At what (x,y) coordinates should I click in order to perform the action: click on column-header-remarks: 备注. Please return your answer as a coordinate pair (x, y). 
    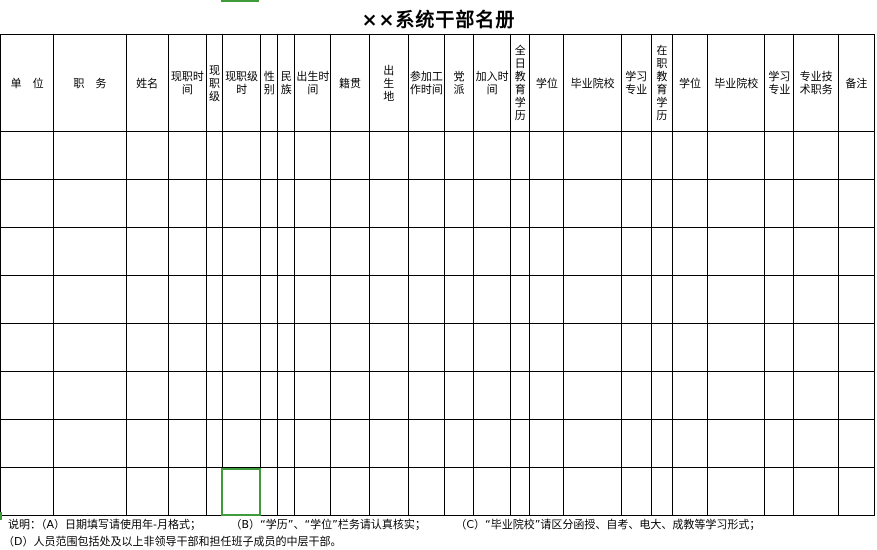
    Looking at the image, I should click on (856, 83).